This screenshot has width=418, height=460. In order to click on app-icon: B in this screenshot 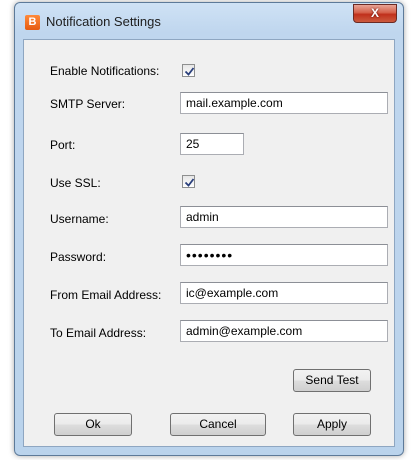, I will do `click(32, 22)`.